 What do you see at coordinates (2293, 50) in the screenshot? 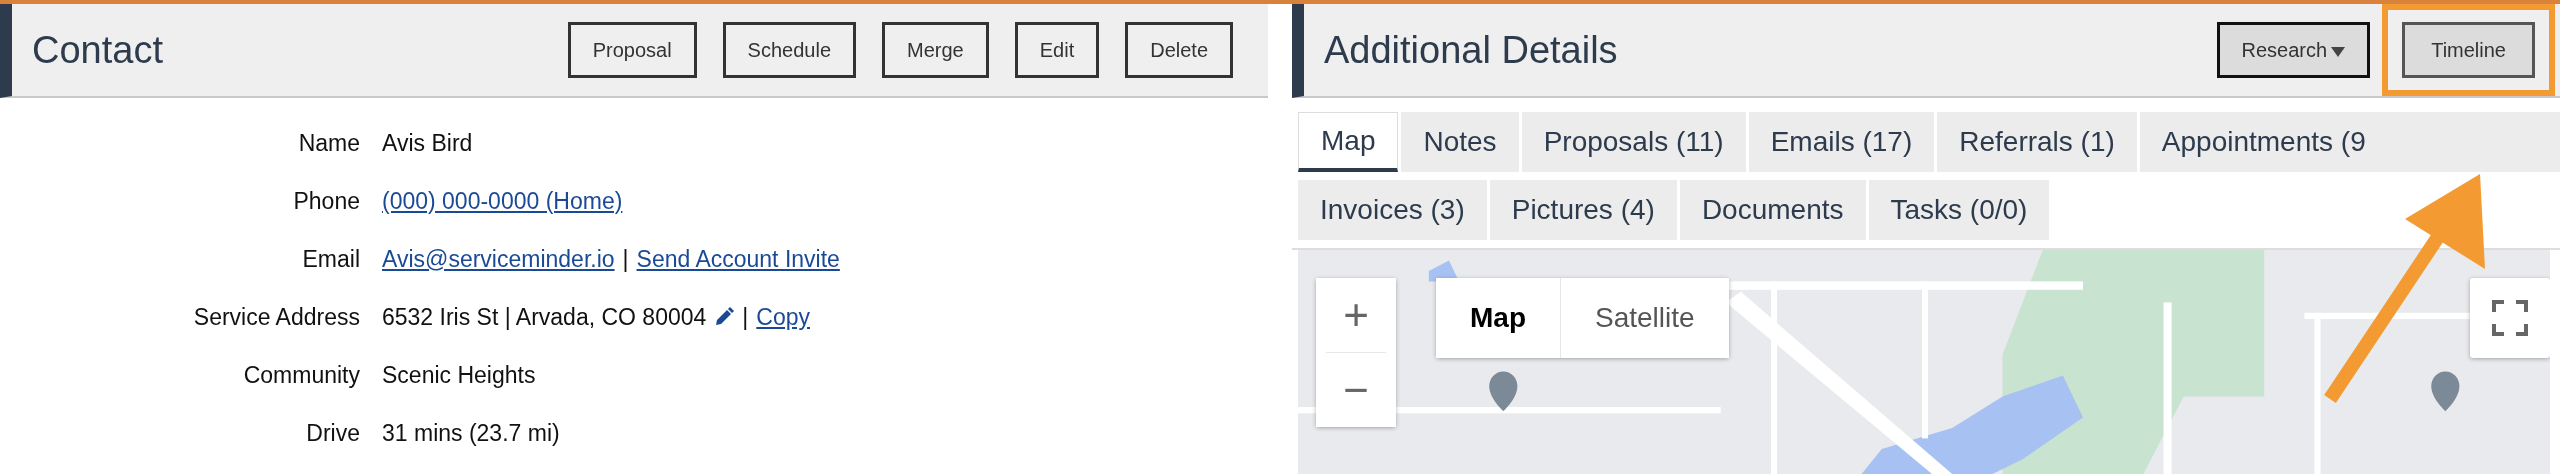
I see `research-dropdown: Research` at bounding box center [2293, 50].